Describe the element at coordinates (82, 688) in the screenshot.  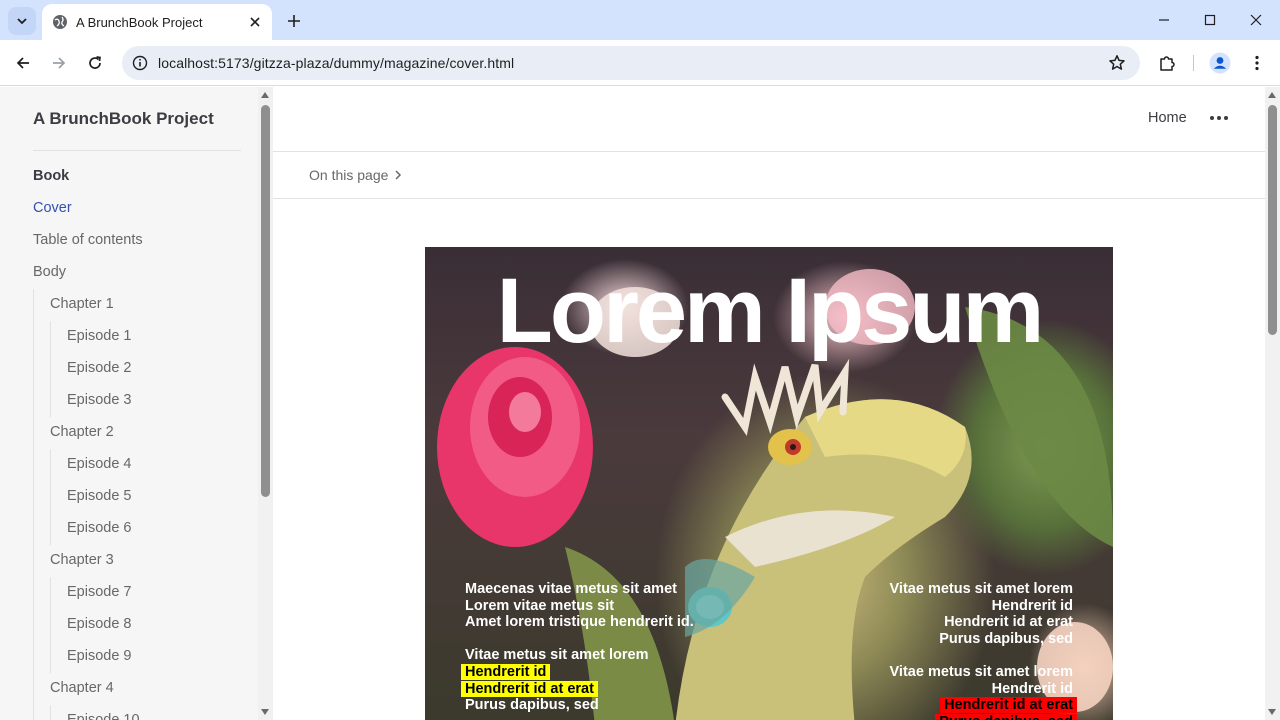
I see `sidebar-item-chapter-4: Chapter 4` at that location.